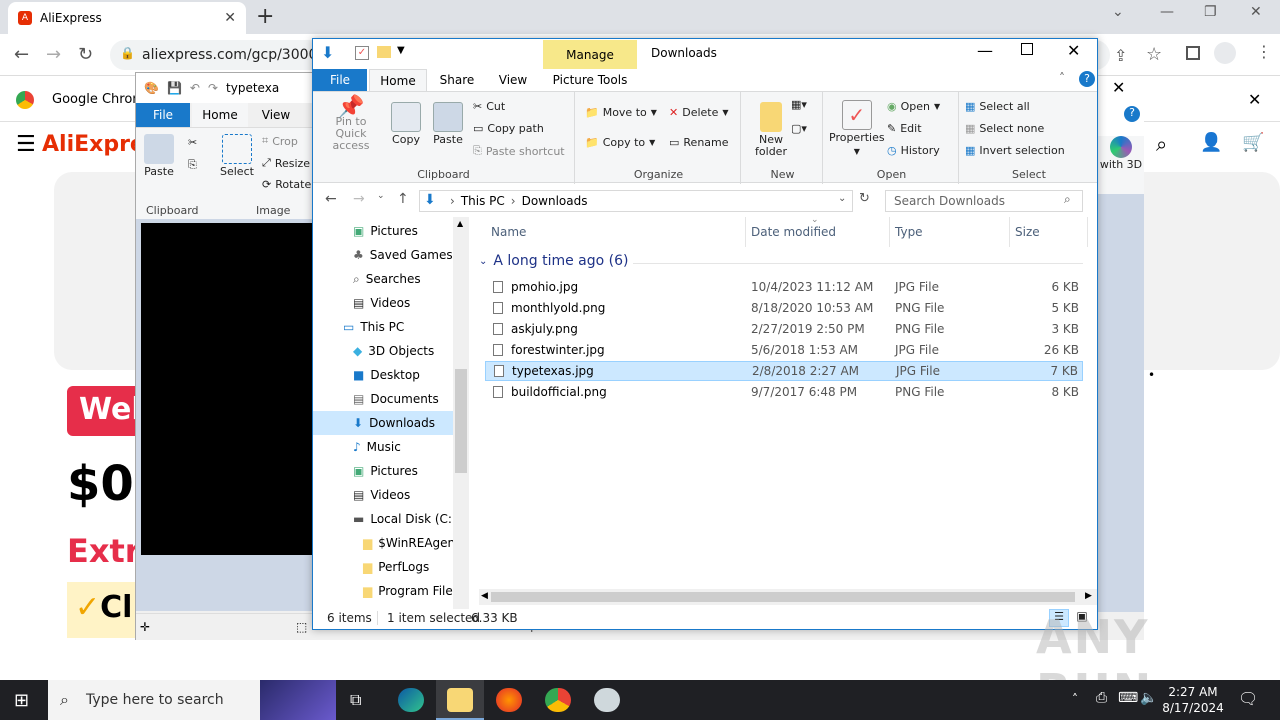  I want to click on breadcrumb-this-pc: This PC, so click(483, 201).